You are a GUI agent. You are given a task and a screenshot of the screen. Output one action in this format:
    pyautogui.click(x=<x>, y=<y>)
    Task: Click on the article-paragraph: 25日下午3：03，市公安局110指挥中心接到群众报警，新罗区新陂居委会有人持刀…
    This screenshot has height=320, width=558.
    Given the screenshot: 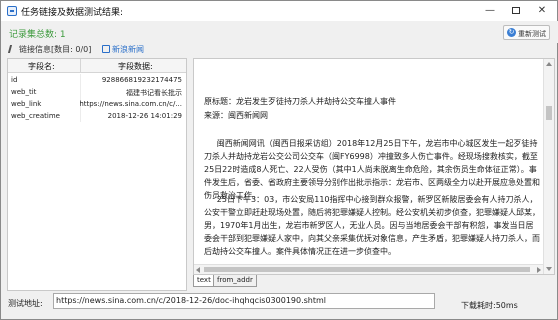 What is the action you would take?
    pyautogui.click(x=372, y=225)
    